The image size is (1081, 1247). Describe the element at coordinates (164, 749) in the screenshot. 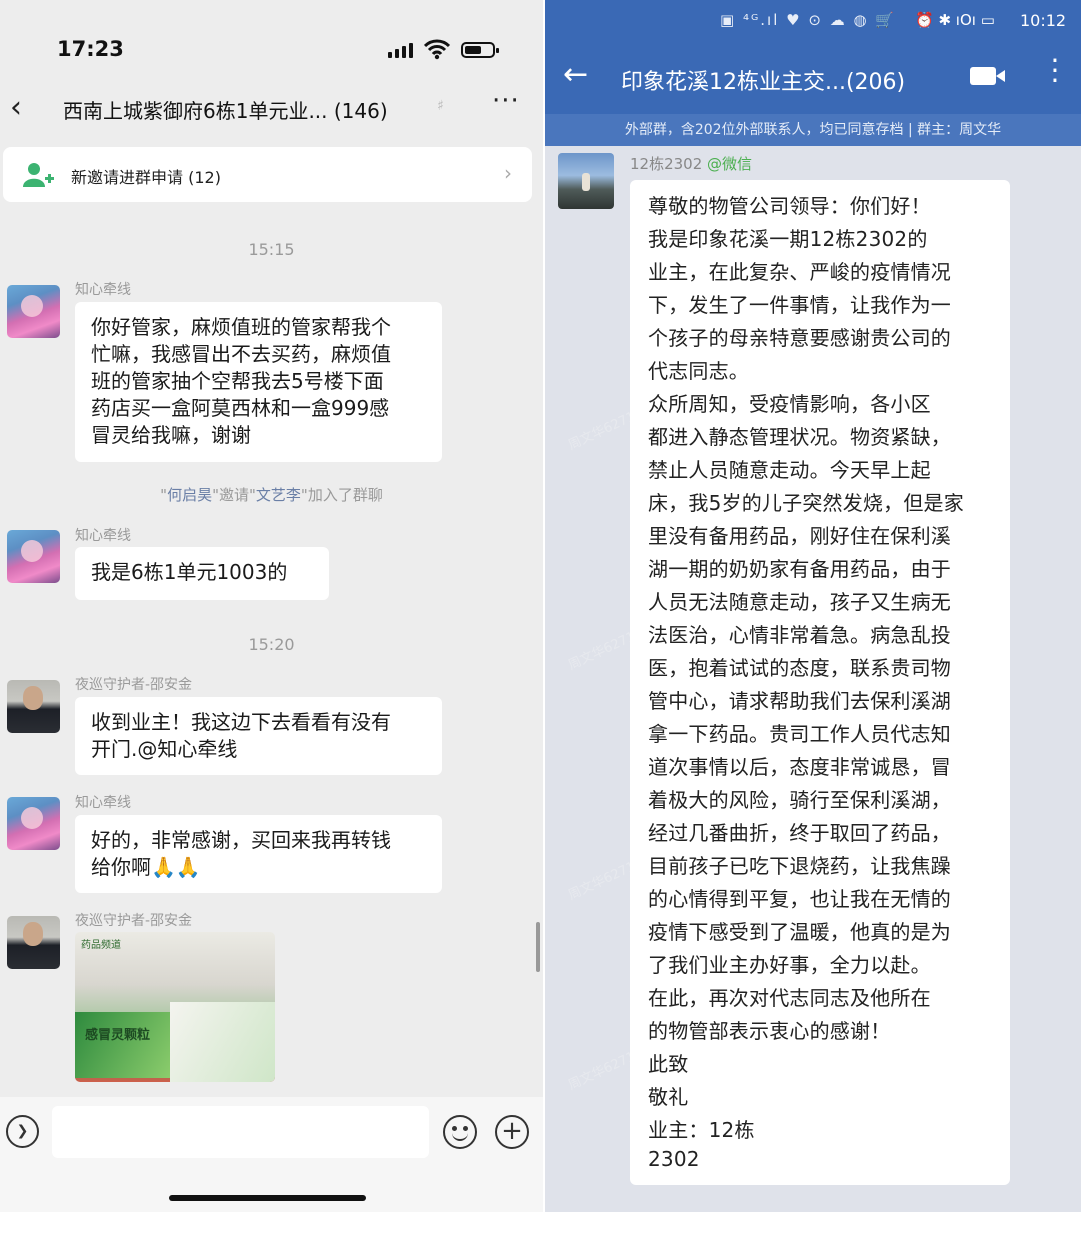

I see `message-line: 开门.@知心牵线` at that location.